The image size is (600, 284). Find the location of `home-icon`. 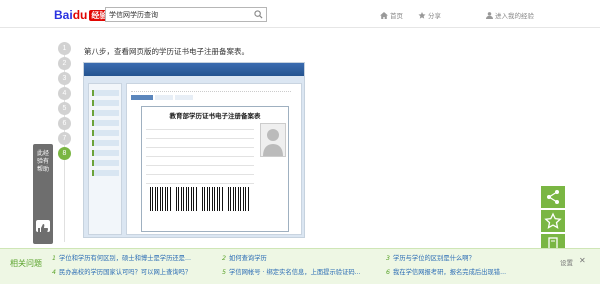

home-icon is located at coordinates (384, 15).